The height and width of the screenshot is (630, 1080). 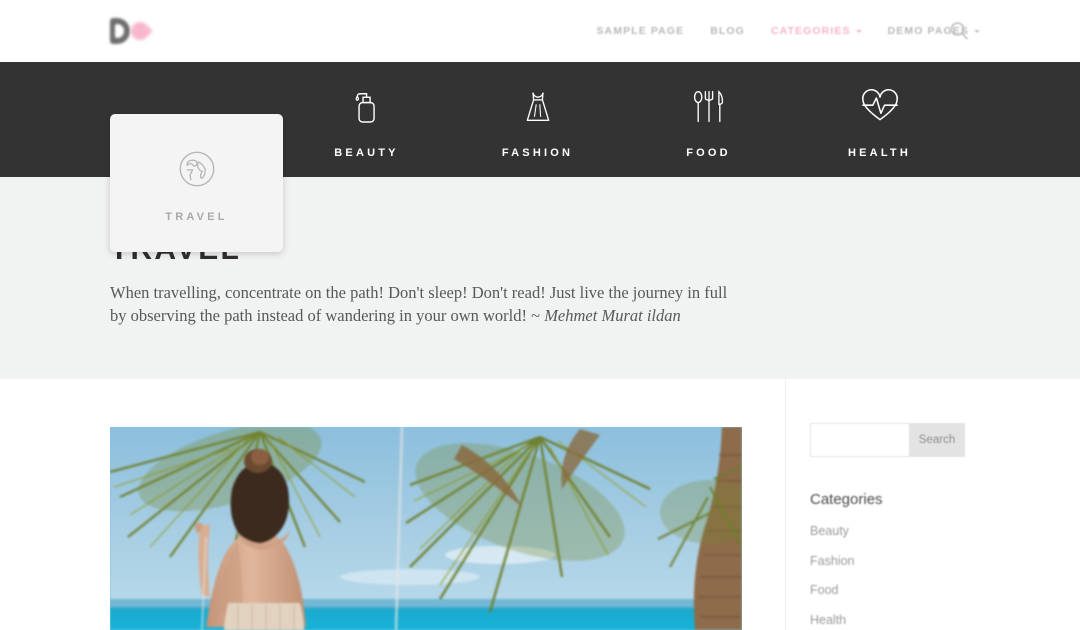 I want to click on hero-description-author: Mehmet Murat ildan, so click(x=612, y=316).